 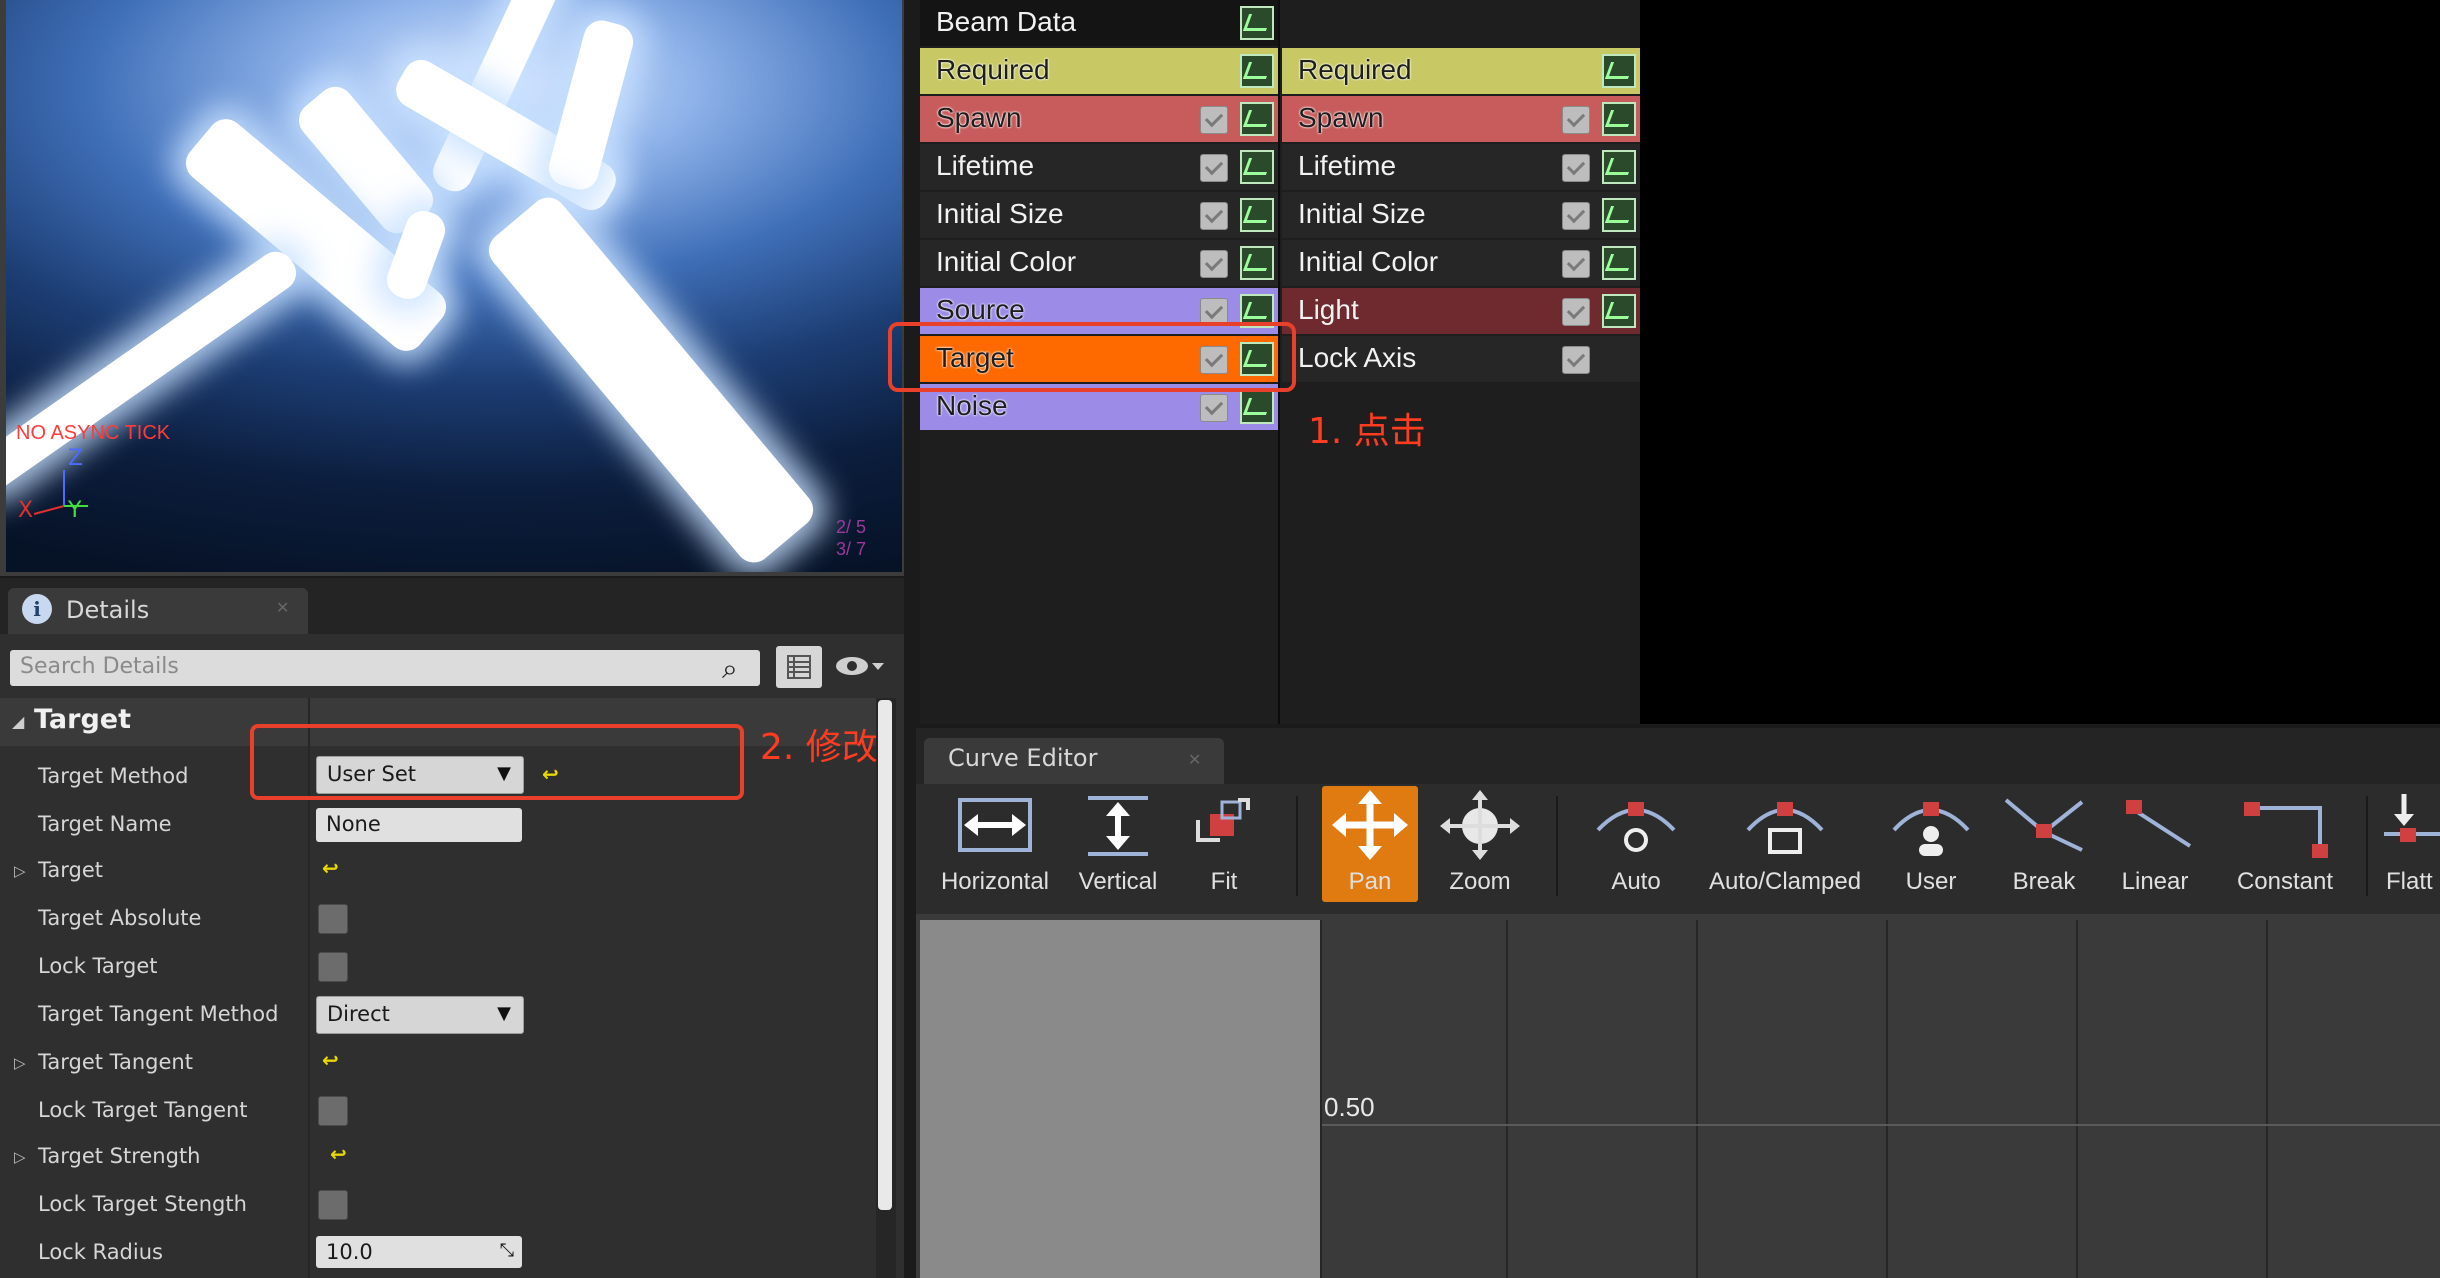 What do you see at coordinates (885, 955) in the screenshot?
I see `scrollbar-thumb` at bounding box center [885, 955].